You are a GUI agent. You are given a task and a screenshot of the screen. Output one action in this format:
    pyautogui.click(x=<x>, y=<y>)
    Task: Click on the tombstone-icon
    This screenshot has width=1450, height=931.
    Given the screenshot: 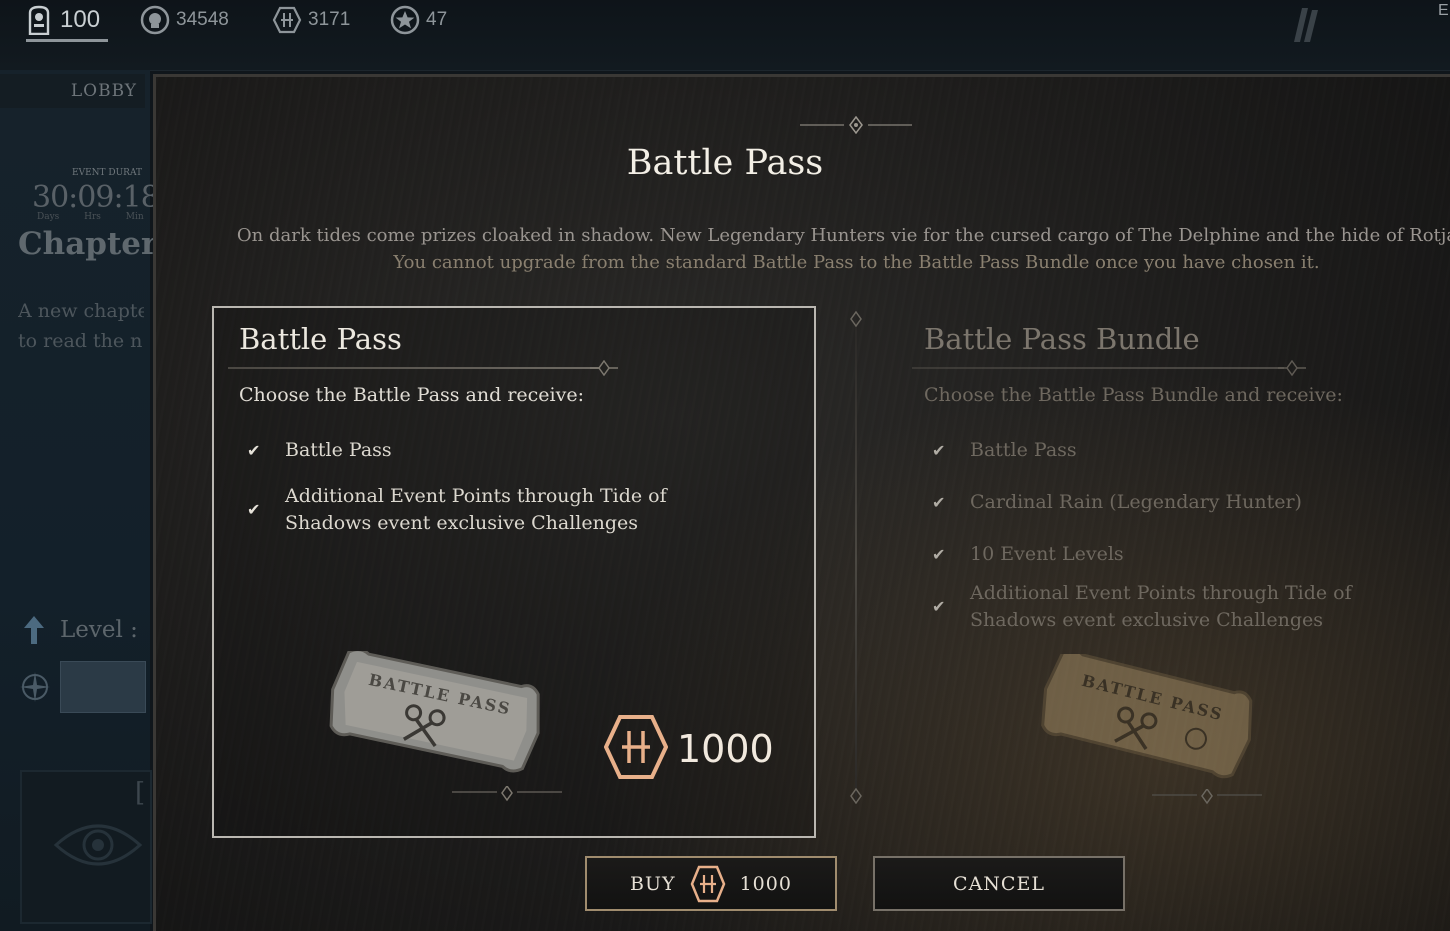 What is the action you would take?
    pyautogui.click(x=39, y=20)
    